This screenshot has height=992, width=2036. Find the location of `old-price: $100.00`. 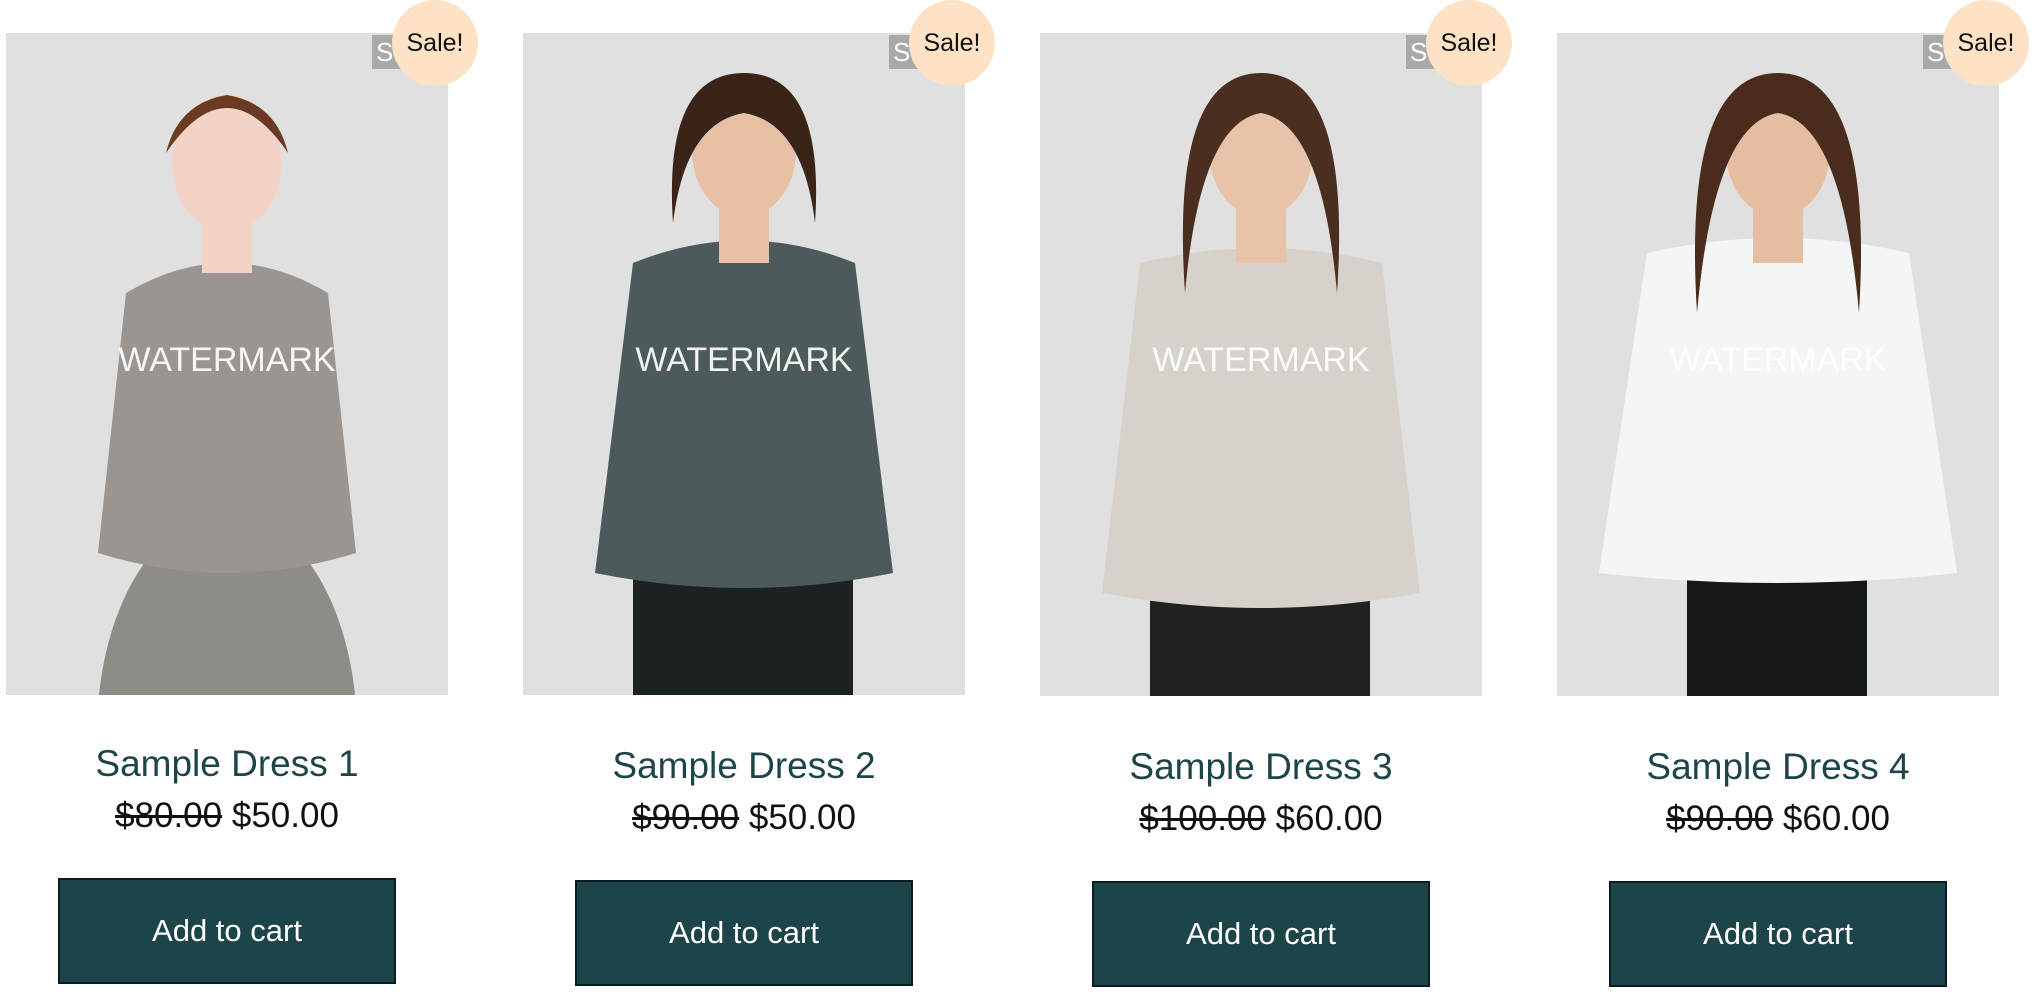

old-price: $100.00 is located at coordinates (1202, 818).